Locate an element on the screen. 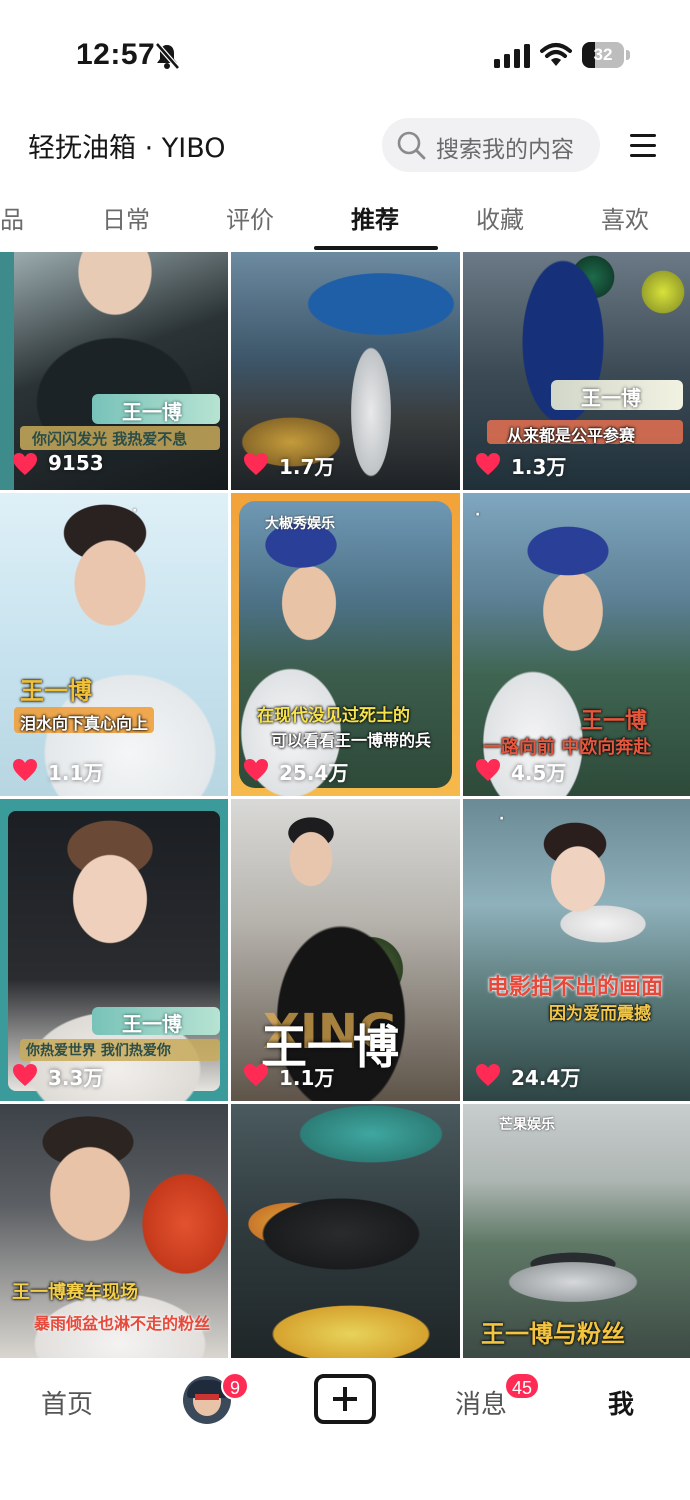 This screenshot has width=690, height=1500. tab-likes: 喜欢 is located at coordinates (625, 217).